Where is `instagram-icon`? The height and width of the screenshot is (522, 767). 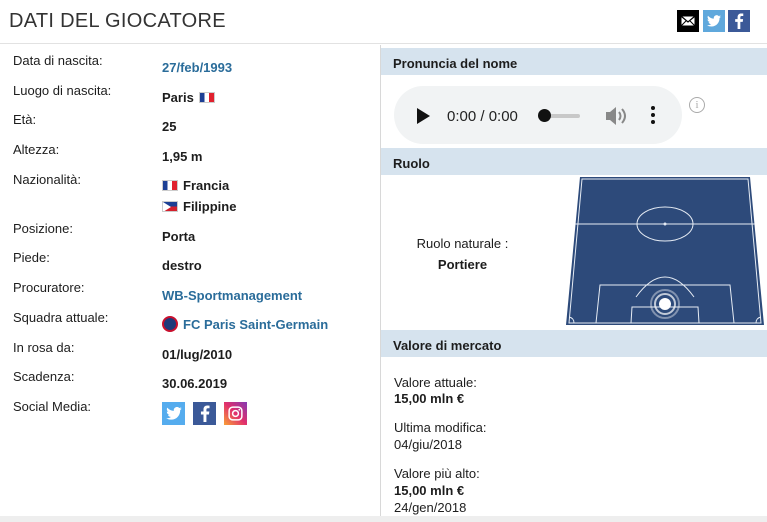 instagram-icon is located at coordinates (235, 413).